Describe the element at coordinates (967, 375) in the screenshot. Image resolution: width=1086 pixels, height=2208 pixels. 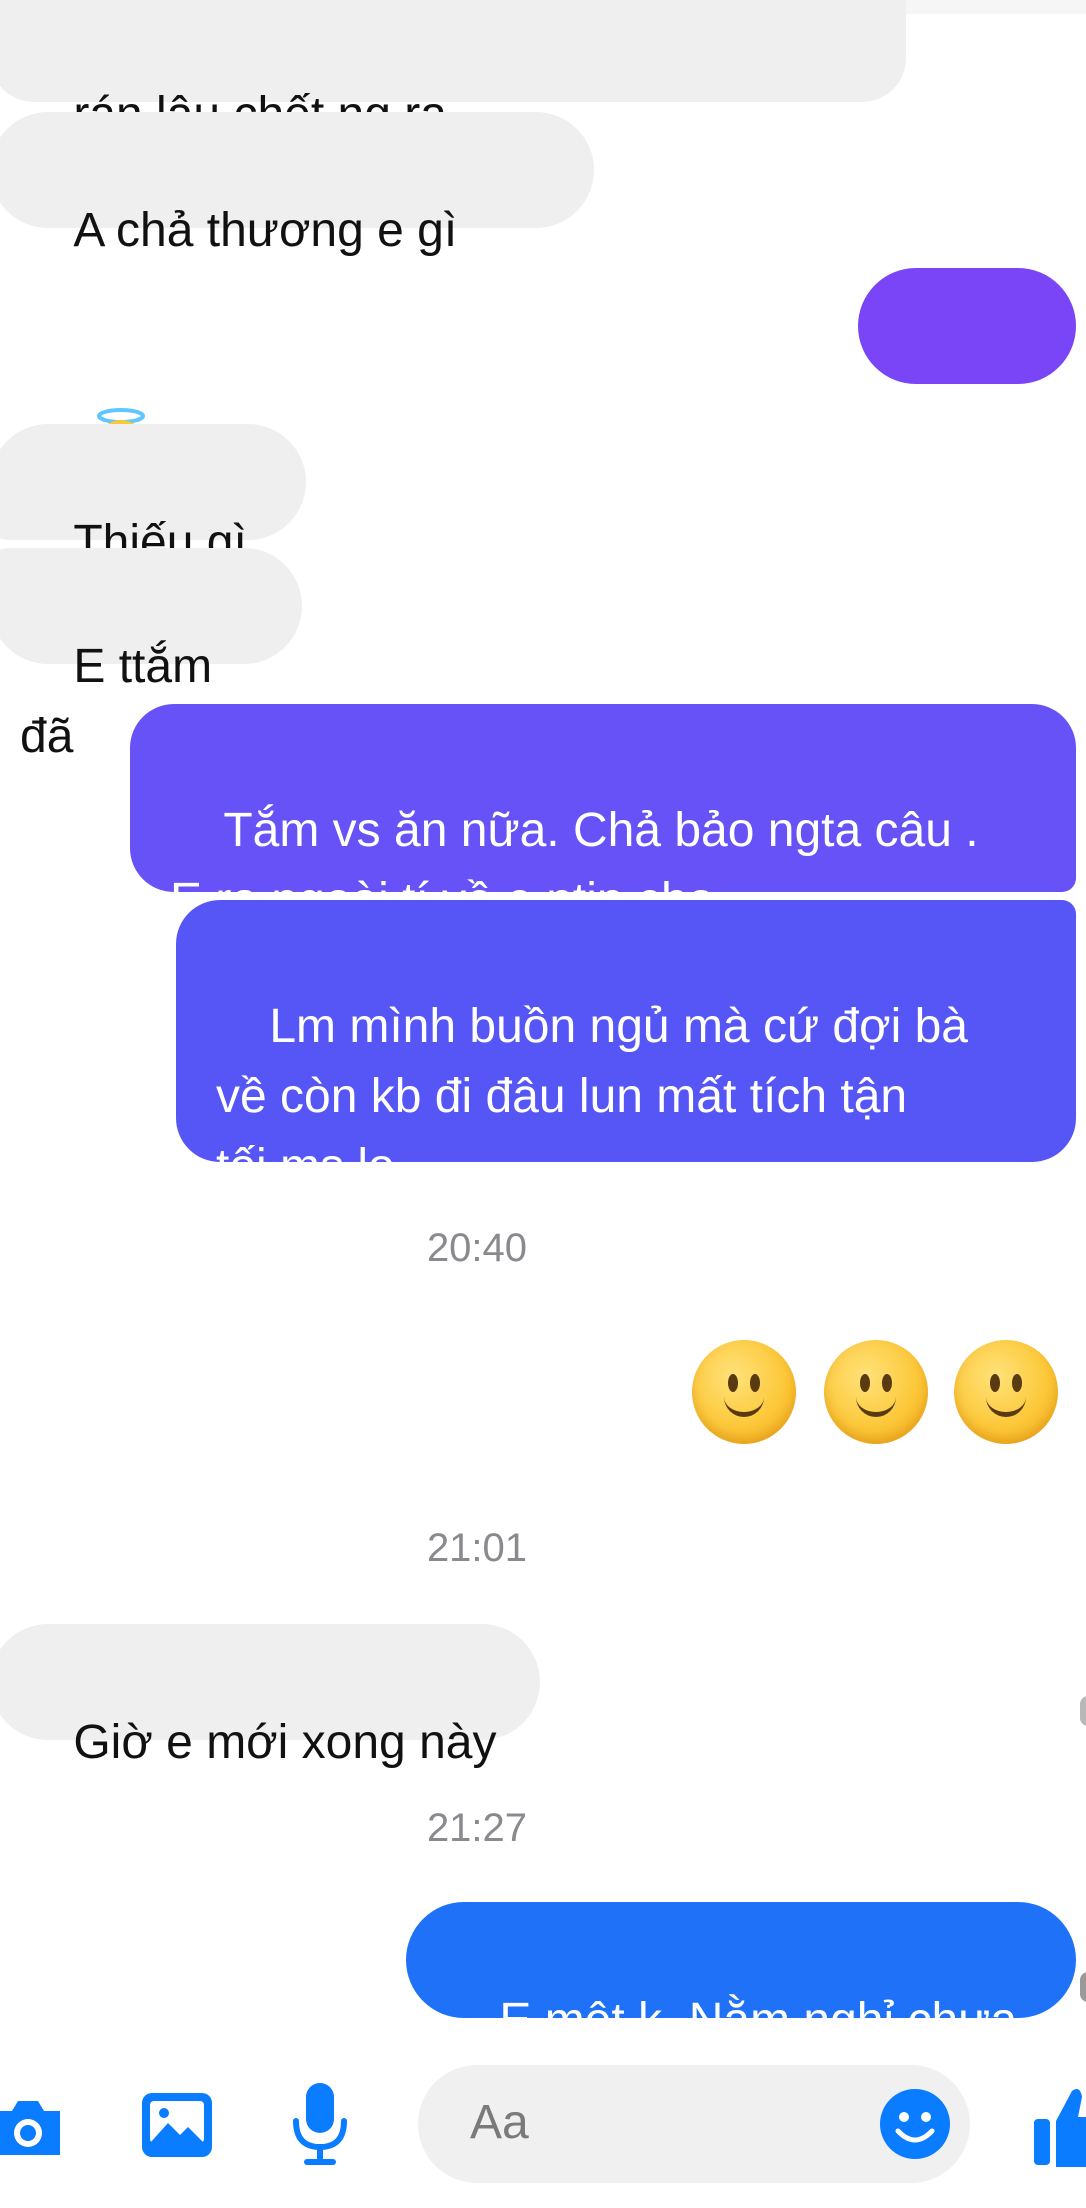
I see `message-bubble-outgoing: Thiếu` at that location.